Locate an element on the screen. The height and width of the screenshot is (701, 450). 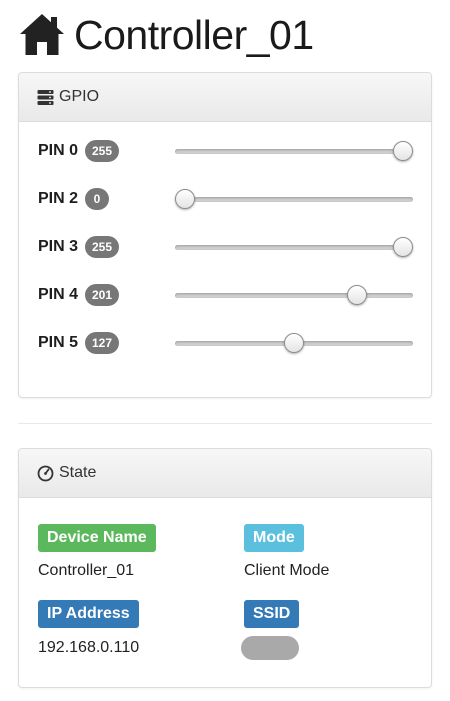
home-icon is located at coordinates (42, 34).